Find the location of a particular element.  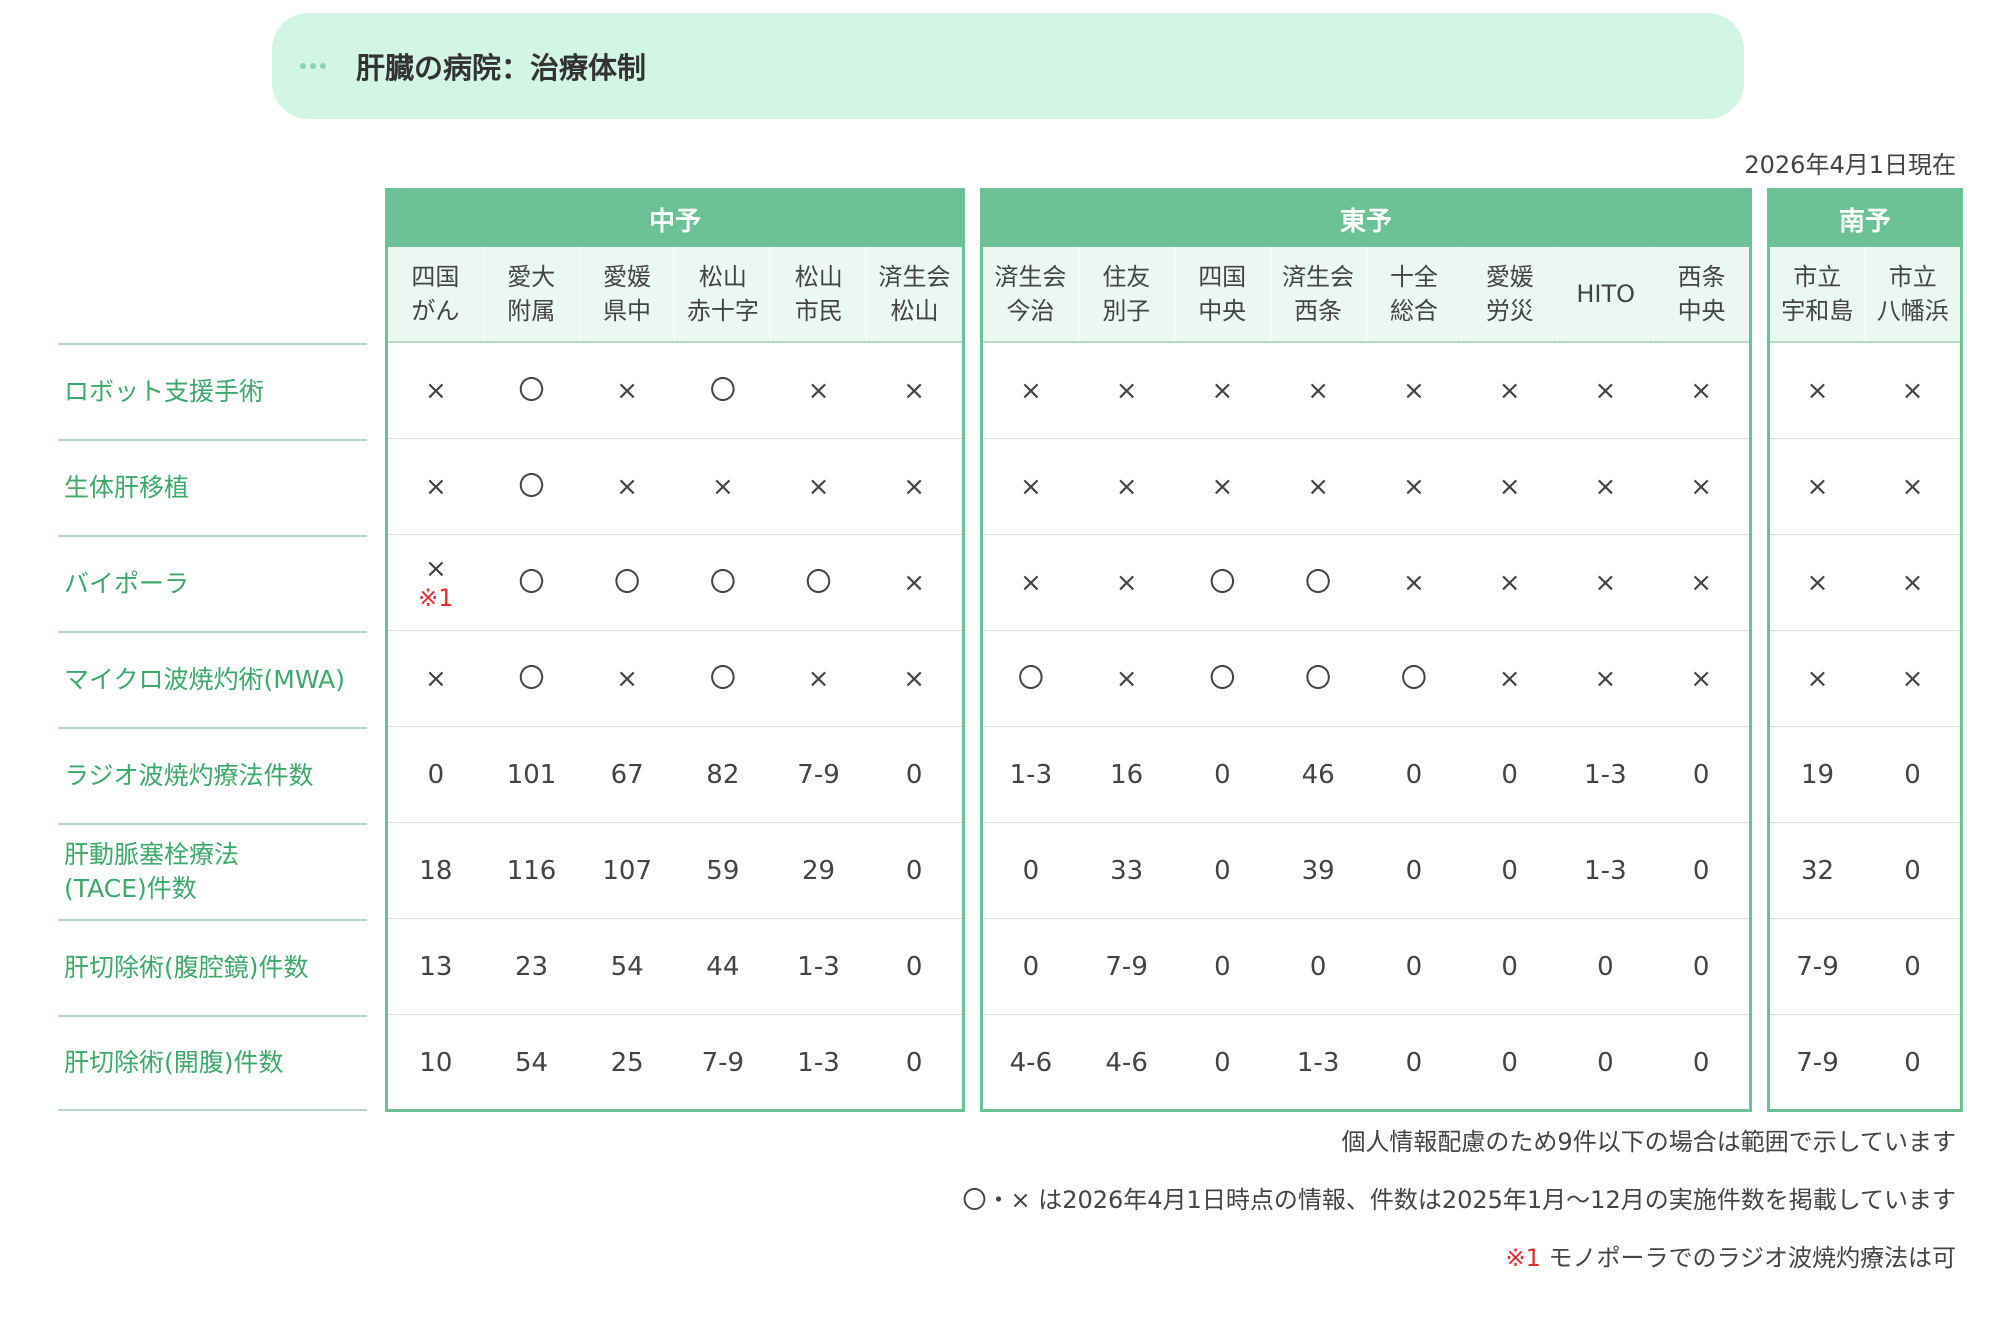

cell-value: 46 is located at coordinates (1318, 774).